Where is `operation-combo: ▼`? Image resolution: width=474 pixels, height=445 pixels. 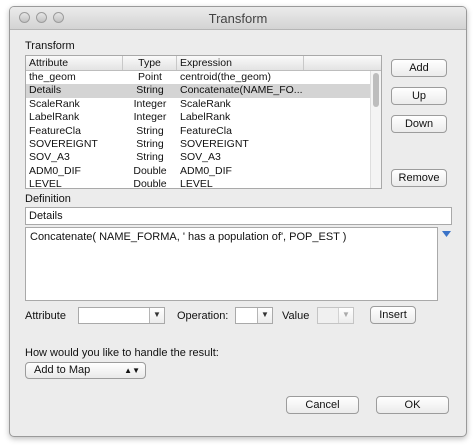 operation-combo: ▼ is located at coordinates (254, 315).